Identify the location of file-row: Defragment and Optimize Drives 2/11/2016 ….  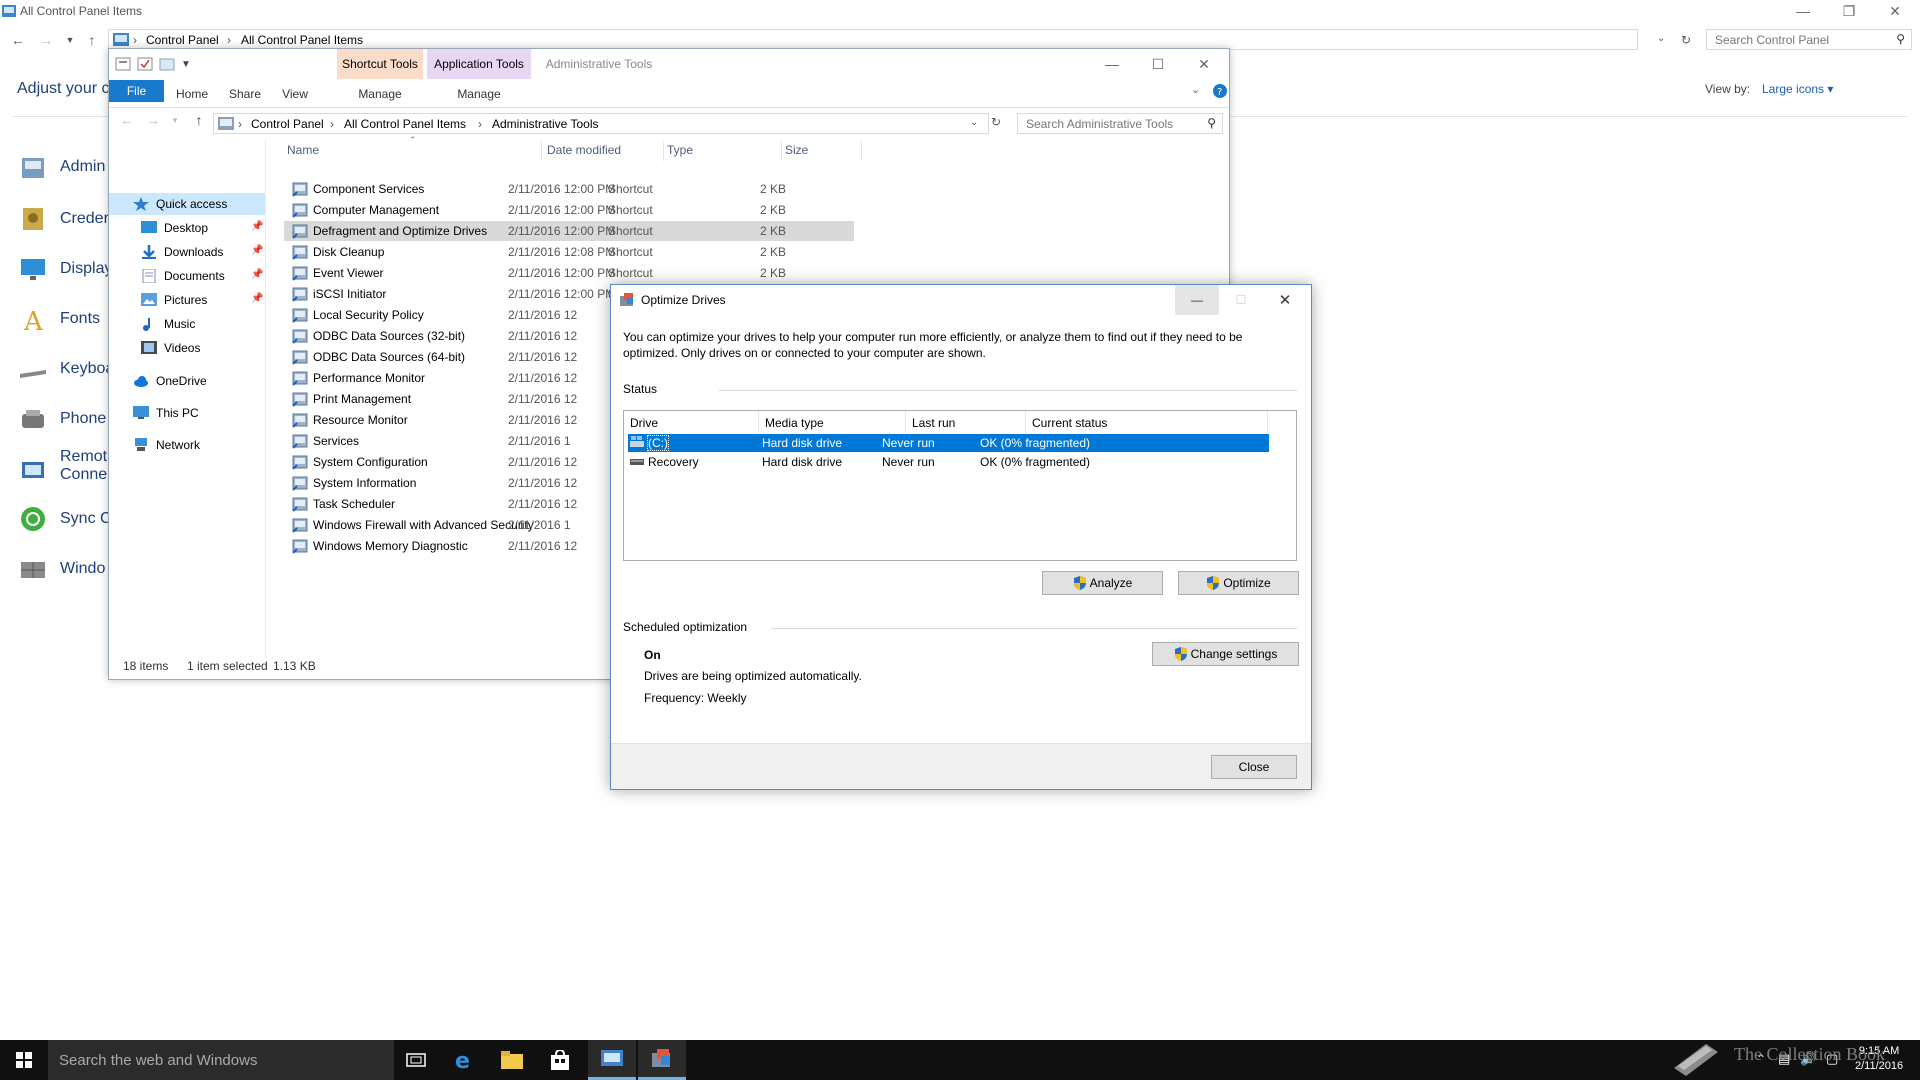
(569, 231).